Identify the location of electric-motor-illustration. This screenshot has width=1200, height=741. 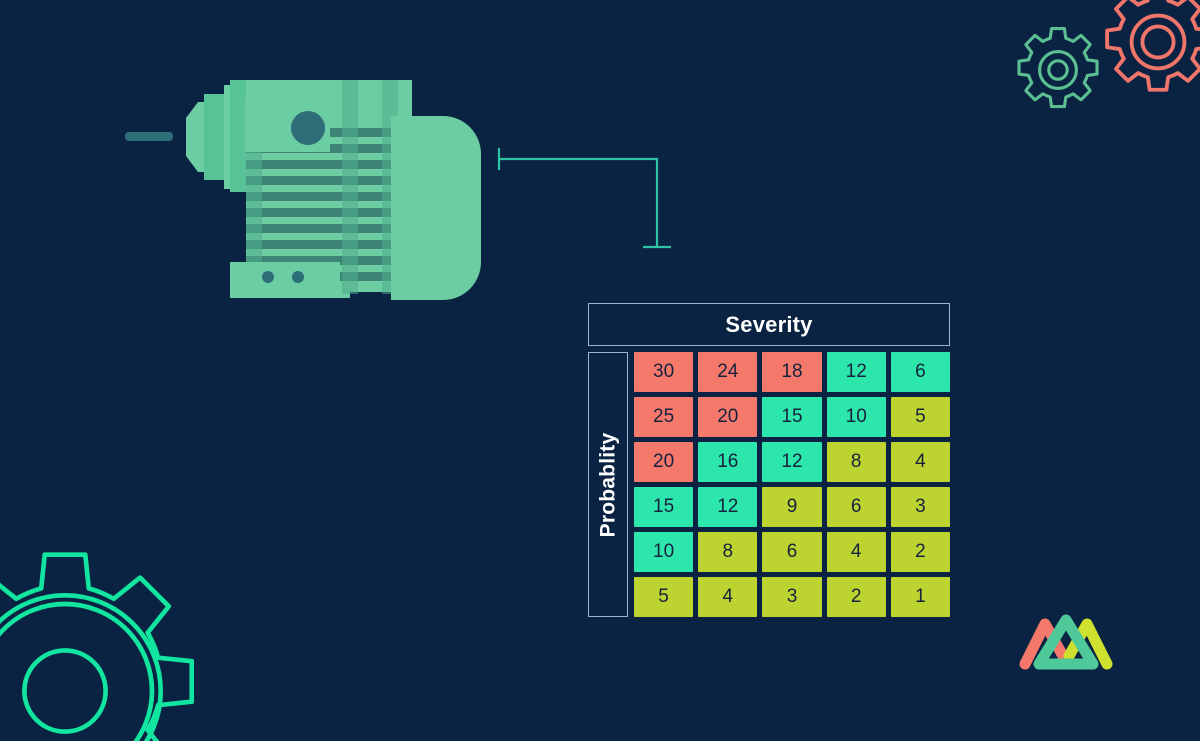
(303, 190).